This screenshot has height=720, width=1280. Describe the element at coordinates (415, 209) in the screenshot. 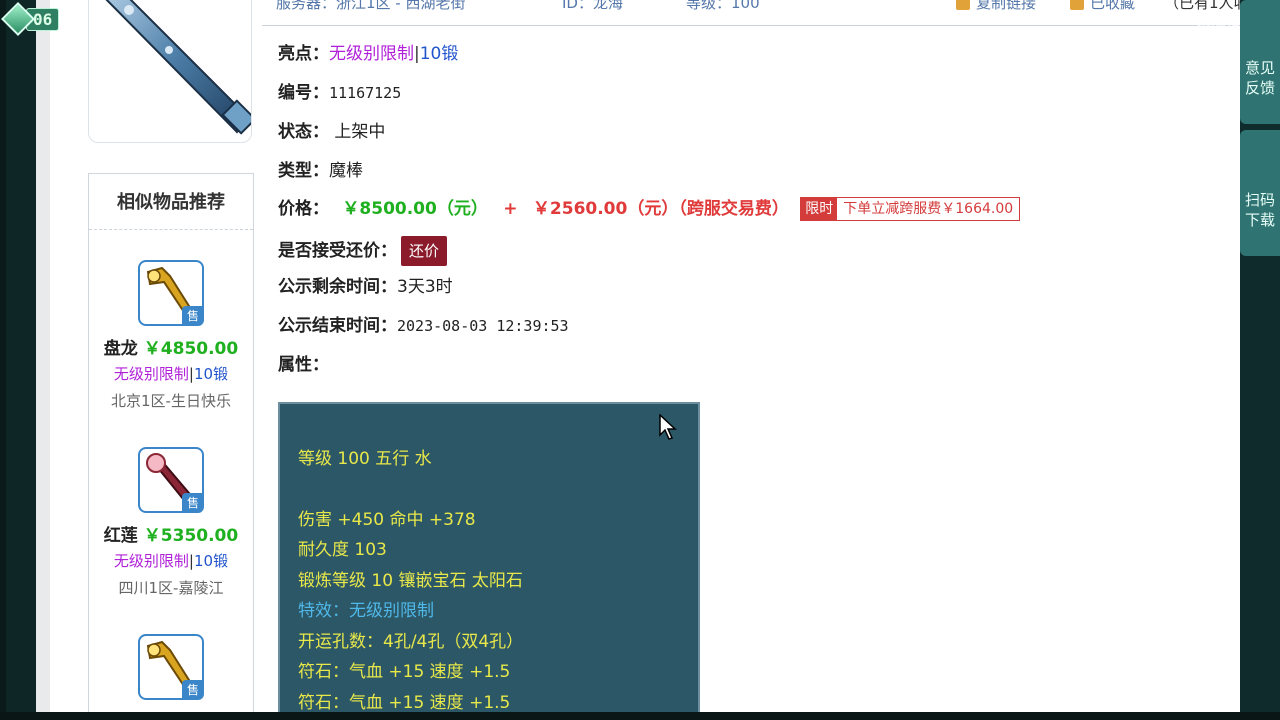

I see `price-value: ￥8500.00（元）` at that location.